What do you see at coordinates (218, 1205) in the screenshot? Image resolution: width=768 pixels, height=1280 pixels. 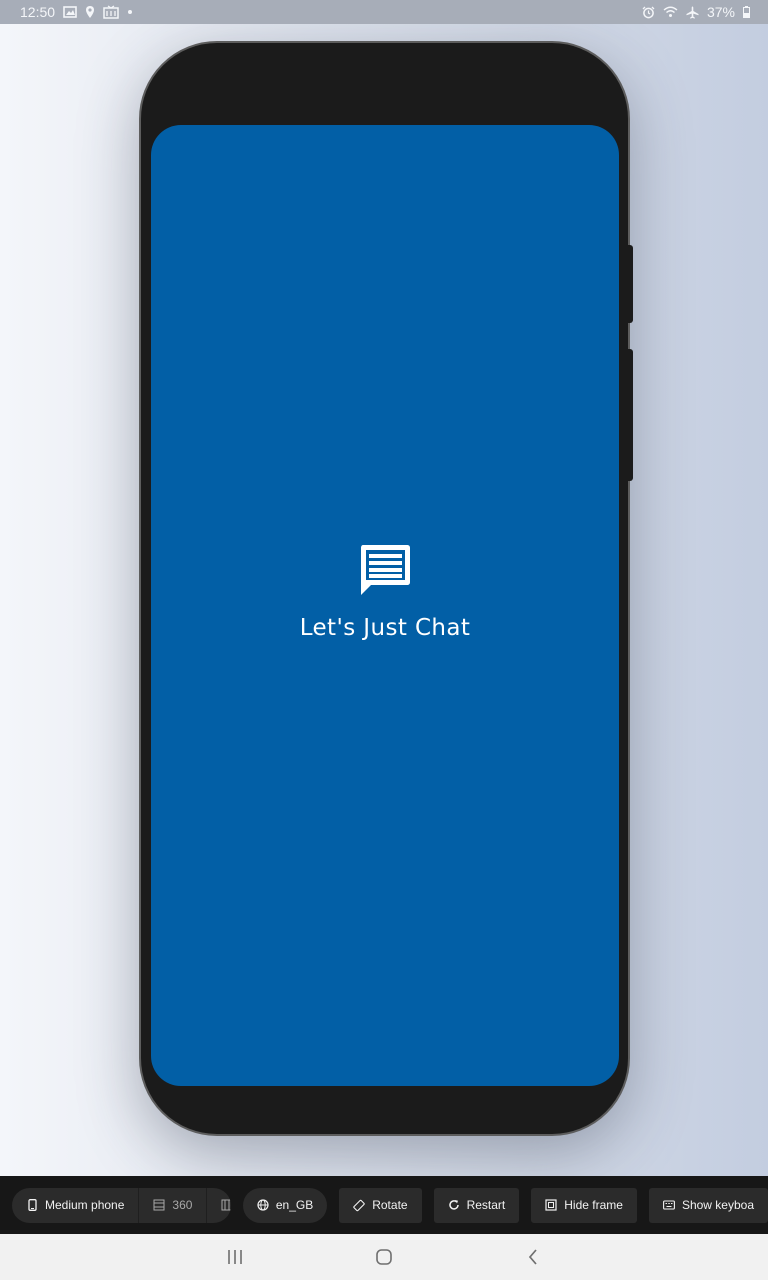 I see `height-field: 740` at bounding box center [218, 1205].